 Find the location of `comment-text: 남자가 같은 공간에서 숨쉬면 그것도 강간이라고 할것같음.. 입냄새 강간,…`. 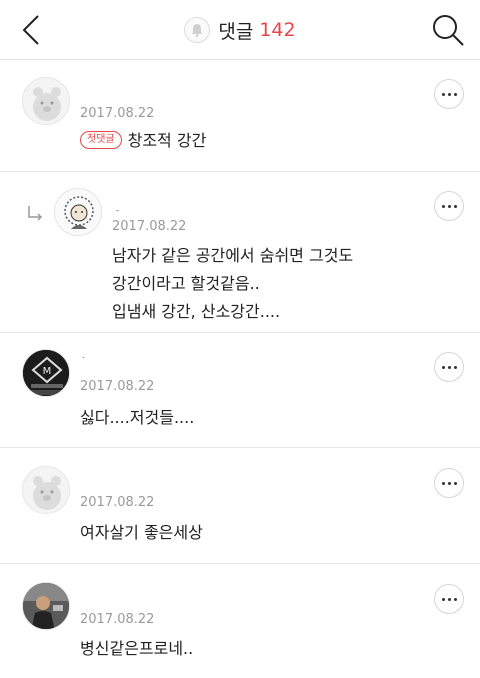

comment-text: 남자가 같은 공간에서 숨쉬면 그것도 강간이라고 할것같음.. 입냄새 강간,… is located at coordinates (232, 284).